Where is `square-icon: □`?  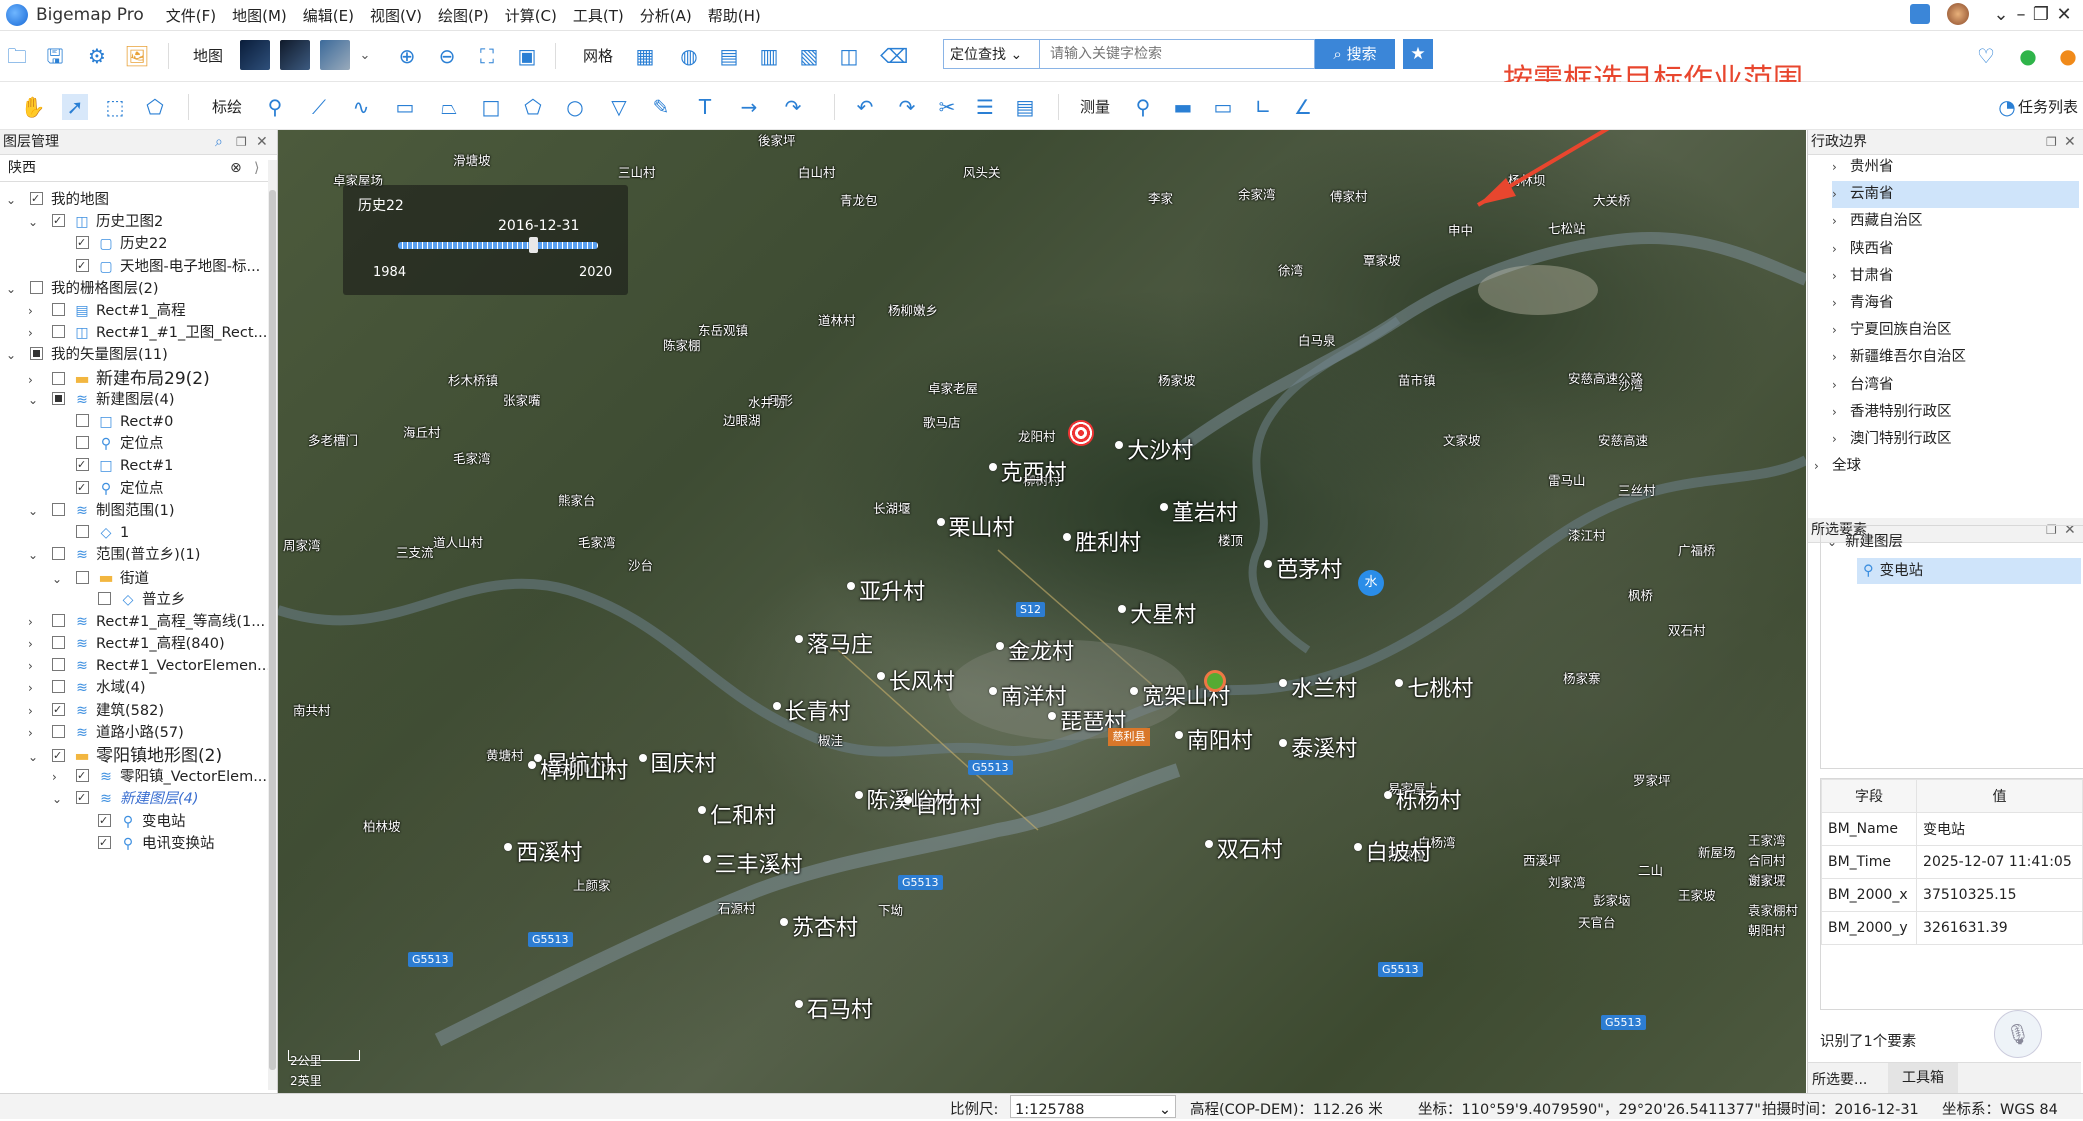
square-icon: □ is located at coordinates (491, 107).